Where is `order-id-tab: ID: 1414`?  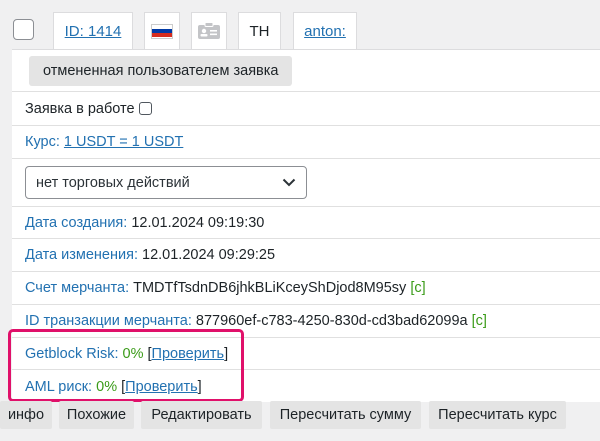
order-id-tab: ID: 1414 is located at coordinates (93, 30).